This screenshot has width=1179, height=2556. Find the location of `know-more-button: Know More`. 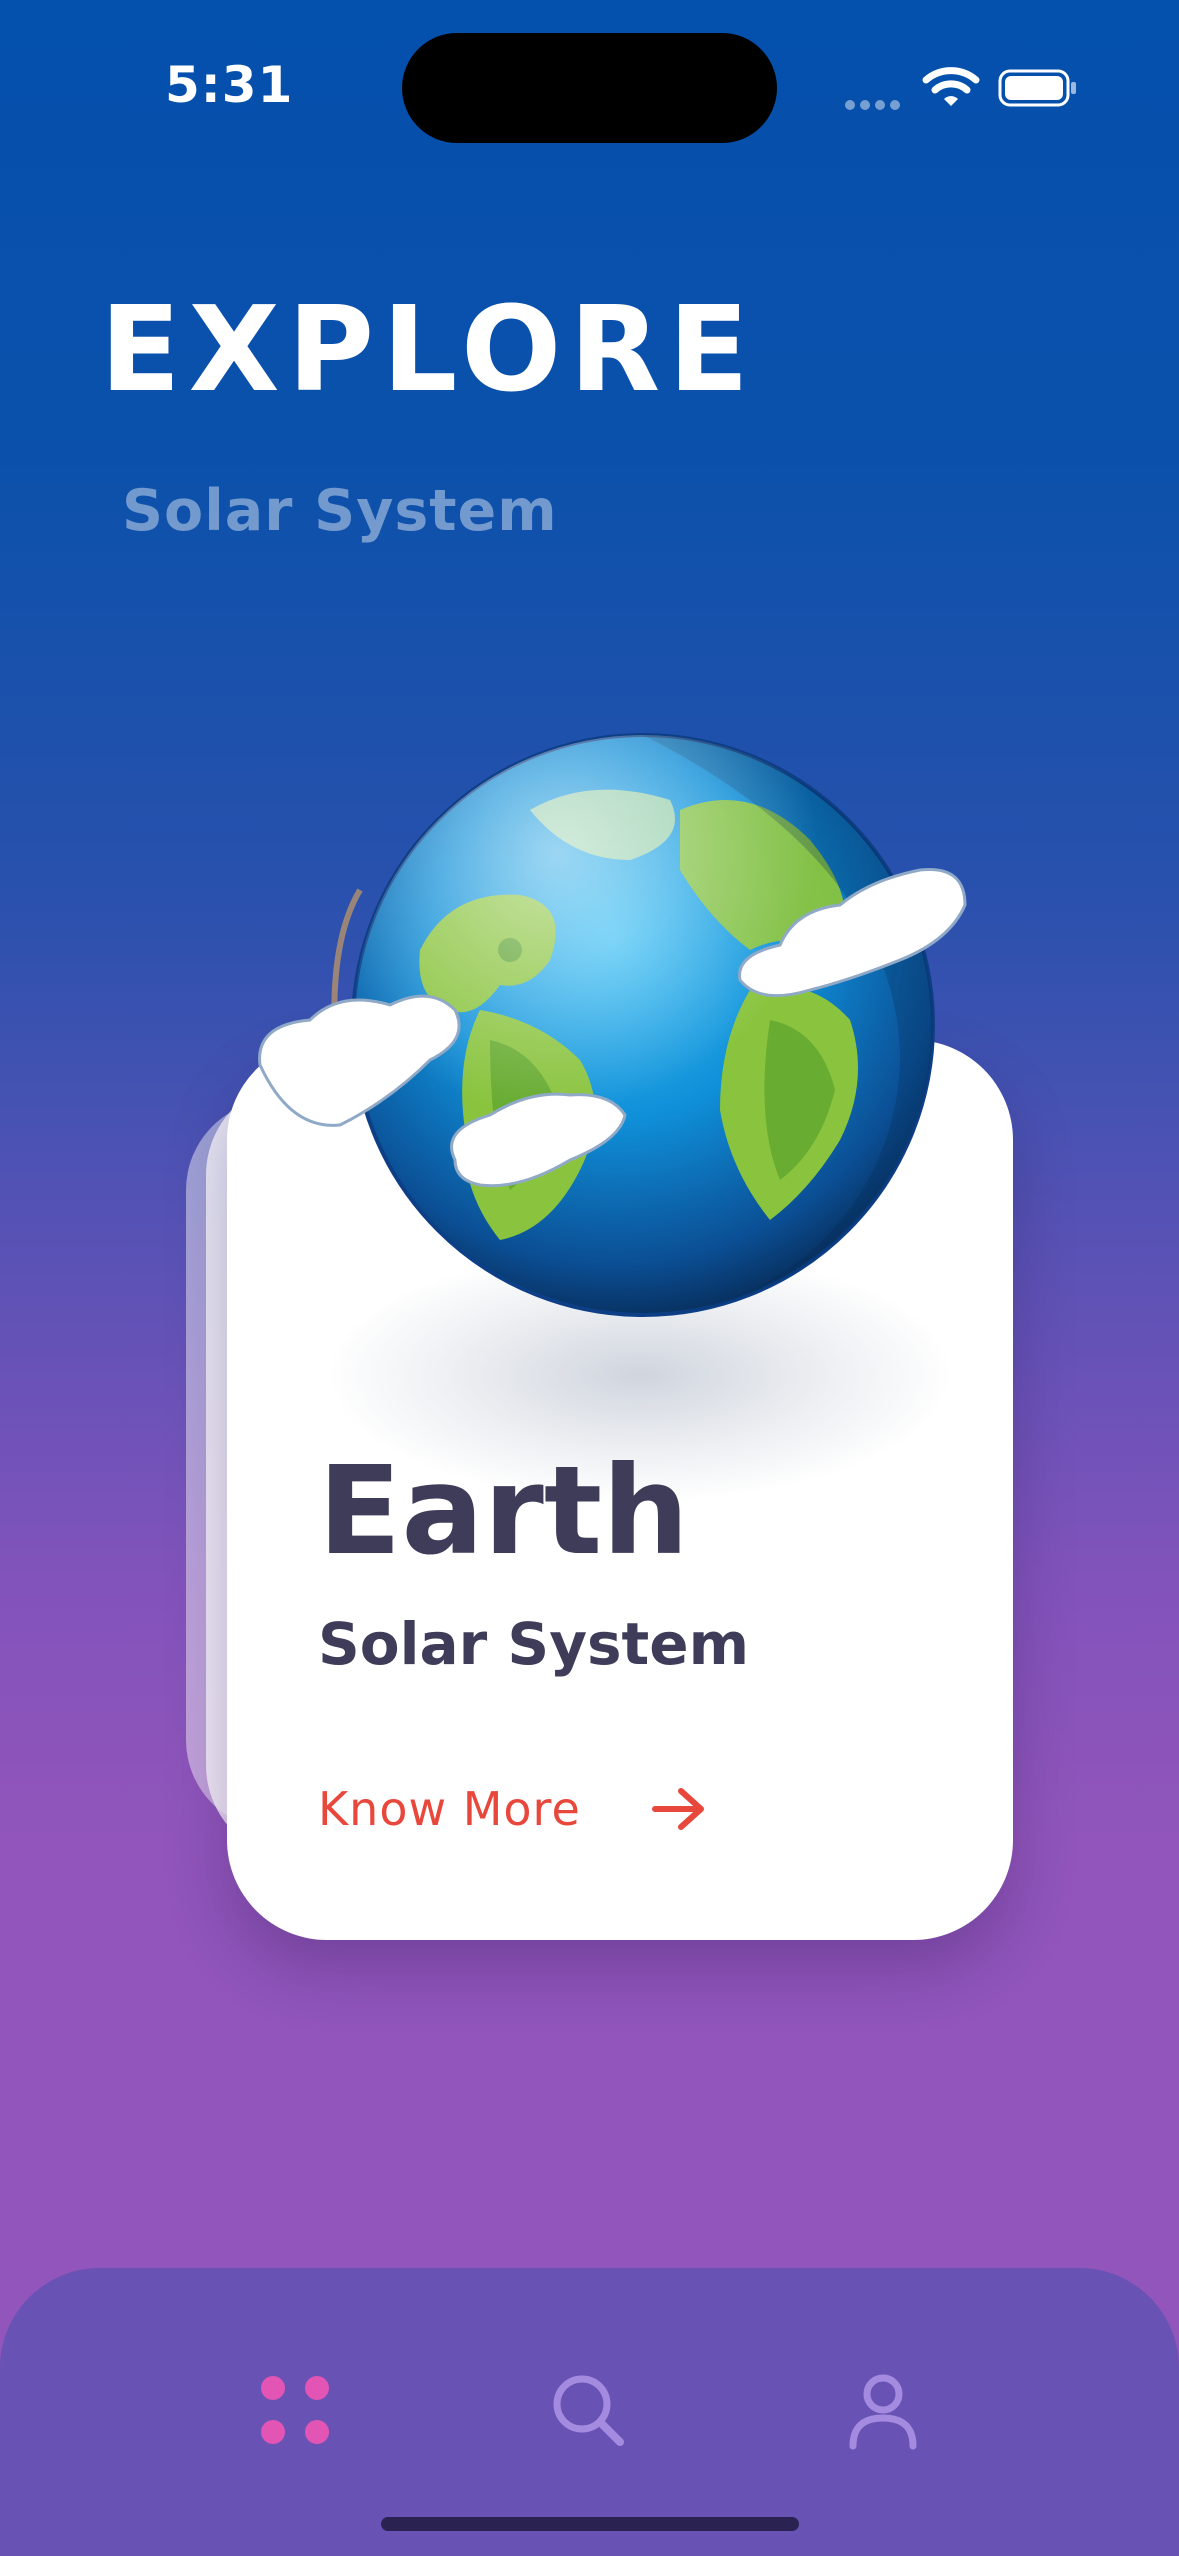

know-more-button: Know More is located at coordinates (512, 1809).